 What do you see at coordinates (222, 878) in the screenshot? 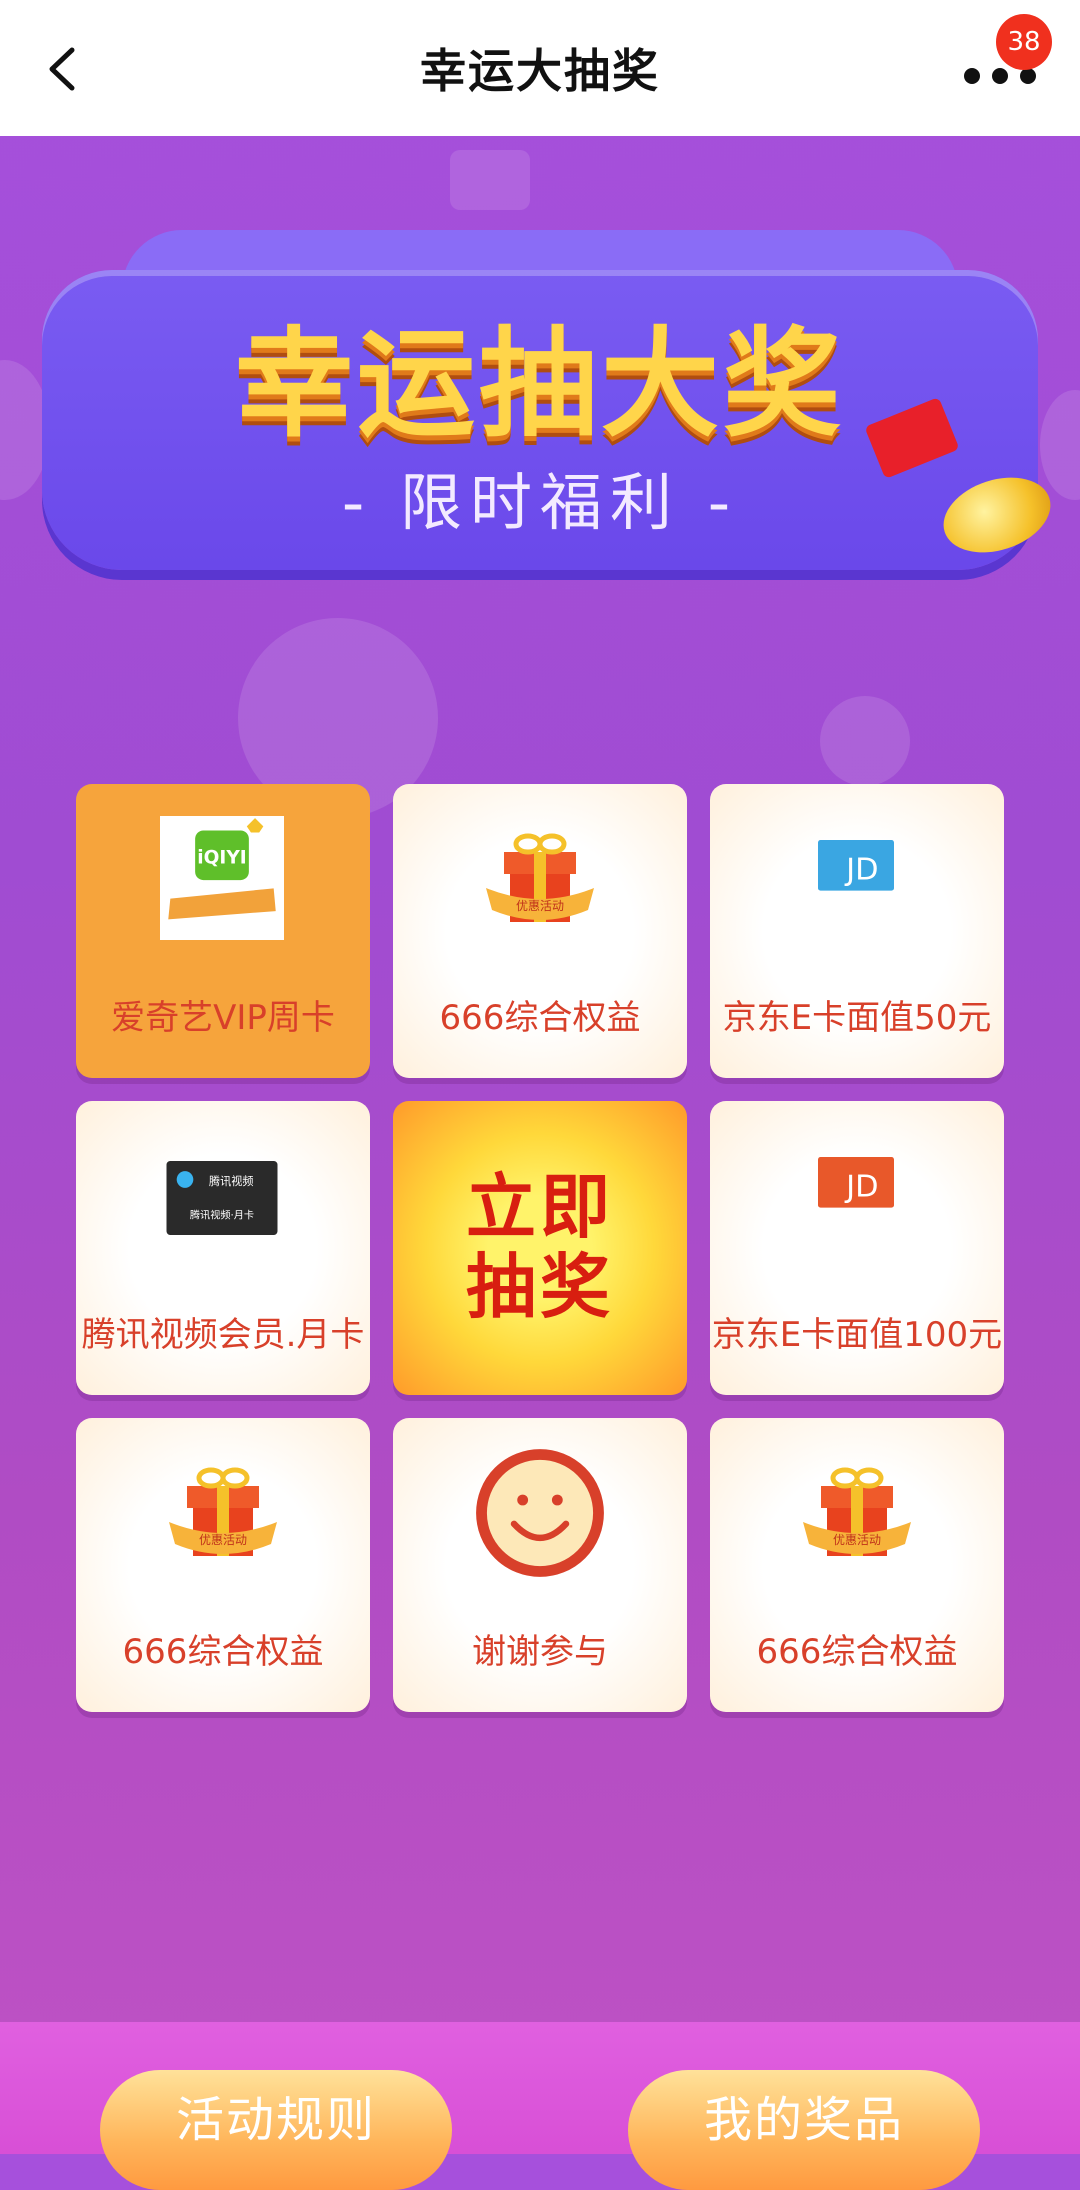
I see `iqiyi-card-icon: iQIYI` at bounding box center [222, 878].